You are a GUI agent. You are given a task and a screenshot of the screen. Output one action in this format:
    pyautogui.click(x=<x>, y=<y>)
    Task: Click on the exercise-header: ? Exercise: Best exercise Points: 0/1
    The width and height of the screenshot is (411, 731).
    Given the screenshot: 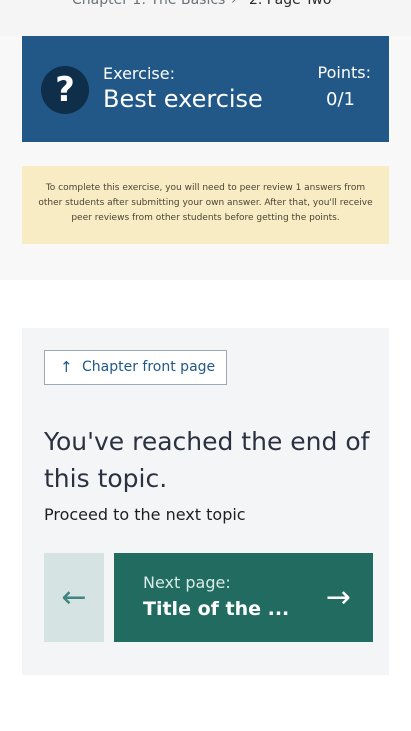 What is the action you would take?
    pyautogui.click(x=205, y=89)
    